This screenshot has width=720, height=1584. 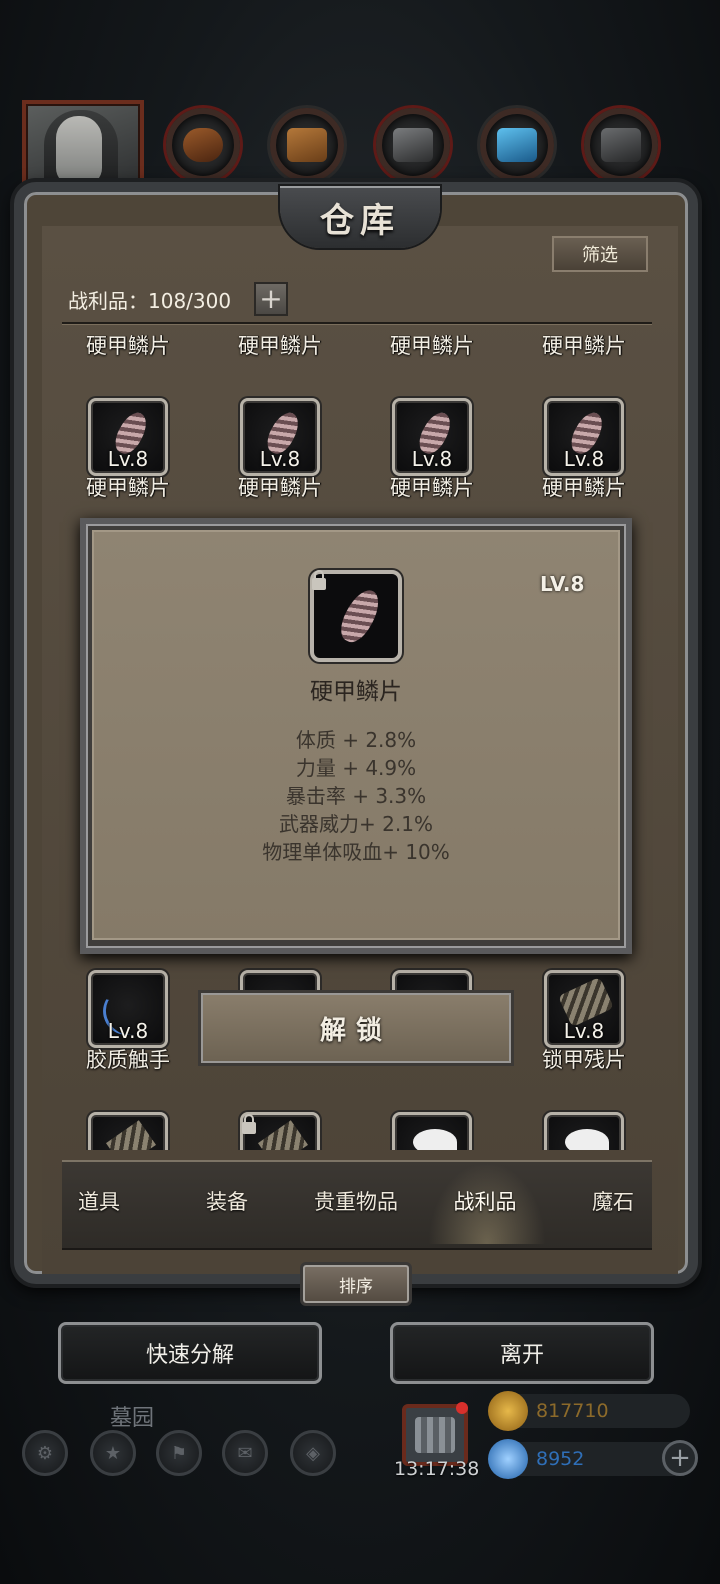 What do you see at coordinates (613, 1201) in the screenshot?
I see `tab-magic-stones: 魔石` at bounding box center [613, 1201].